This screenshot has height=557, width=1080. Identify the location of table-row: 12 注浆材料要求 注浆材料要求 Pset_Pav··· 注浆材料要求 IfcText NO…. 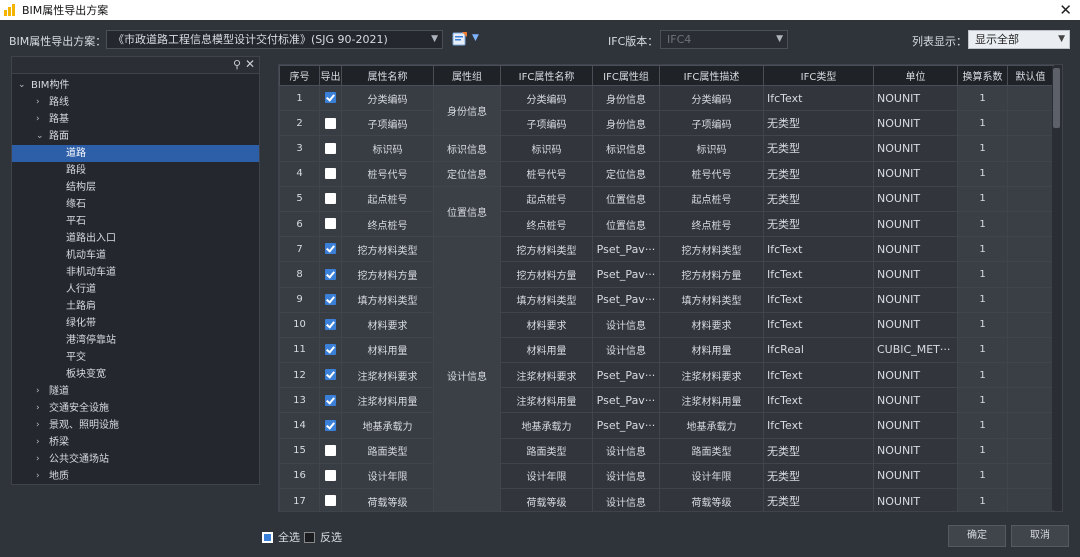
(666, 375).